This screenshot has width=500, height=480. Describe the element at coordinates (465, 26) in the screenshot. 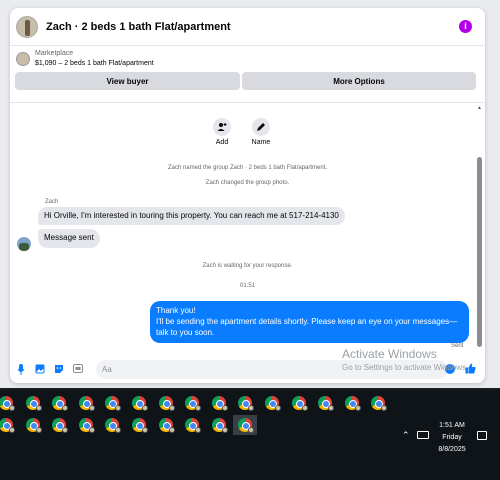

I see `info-icon: i` at that location.